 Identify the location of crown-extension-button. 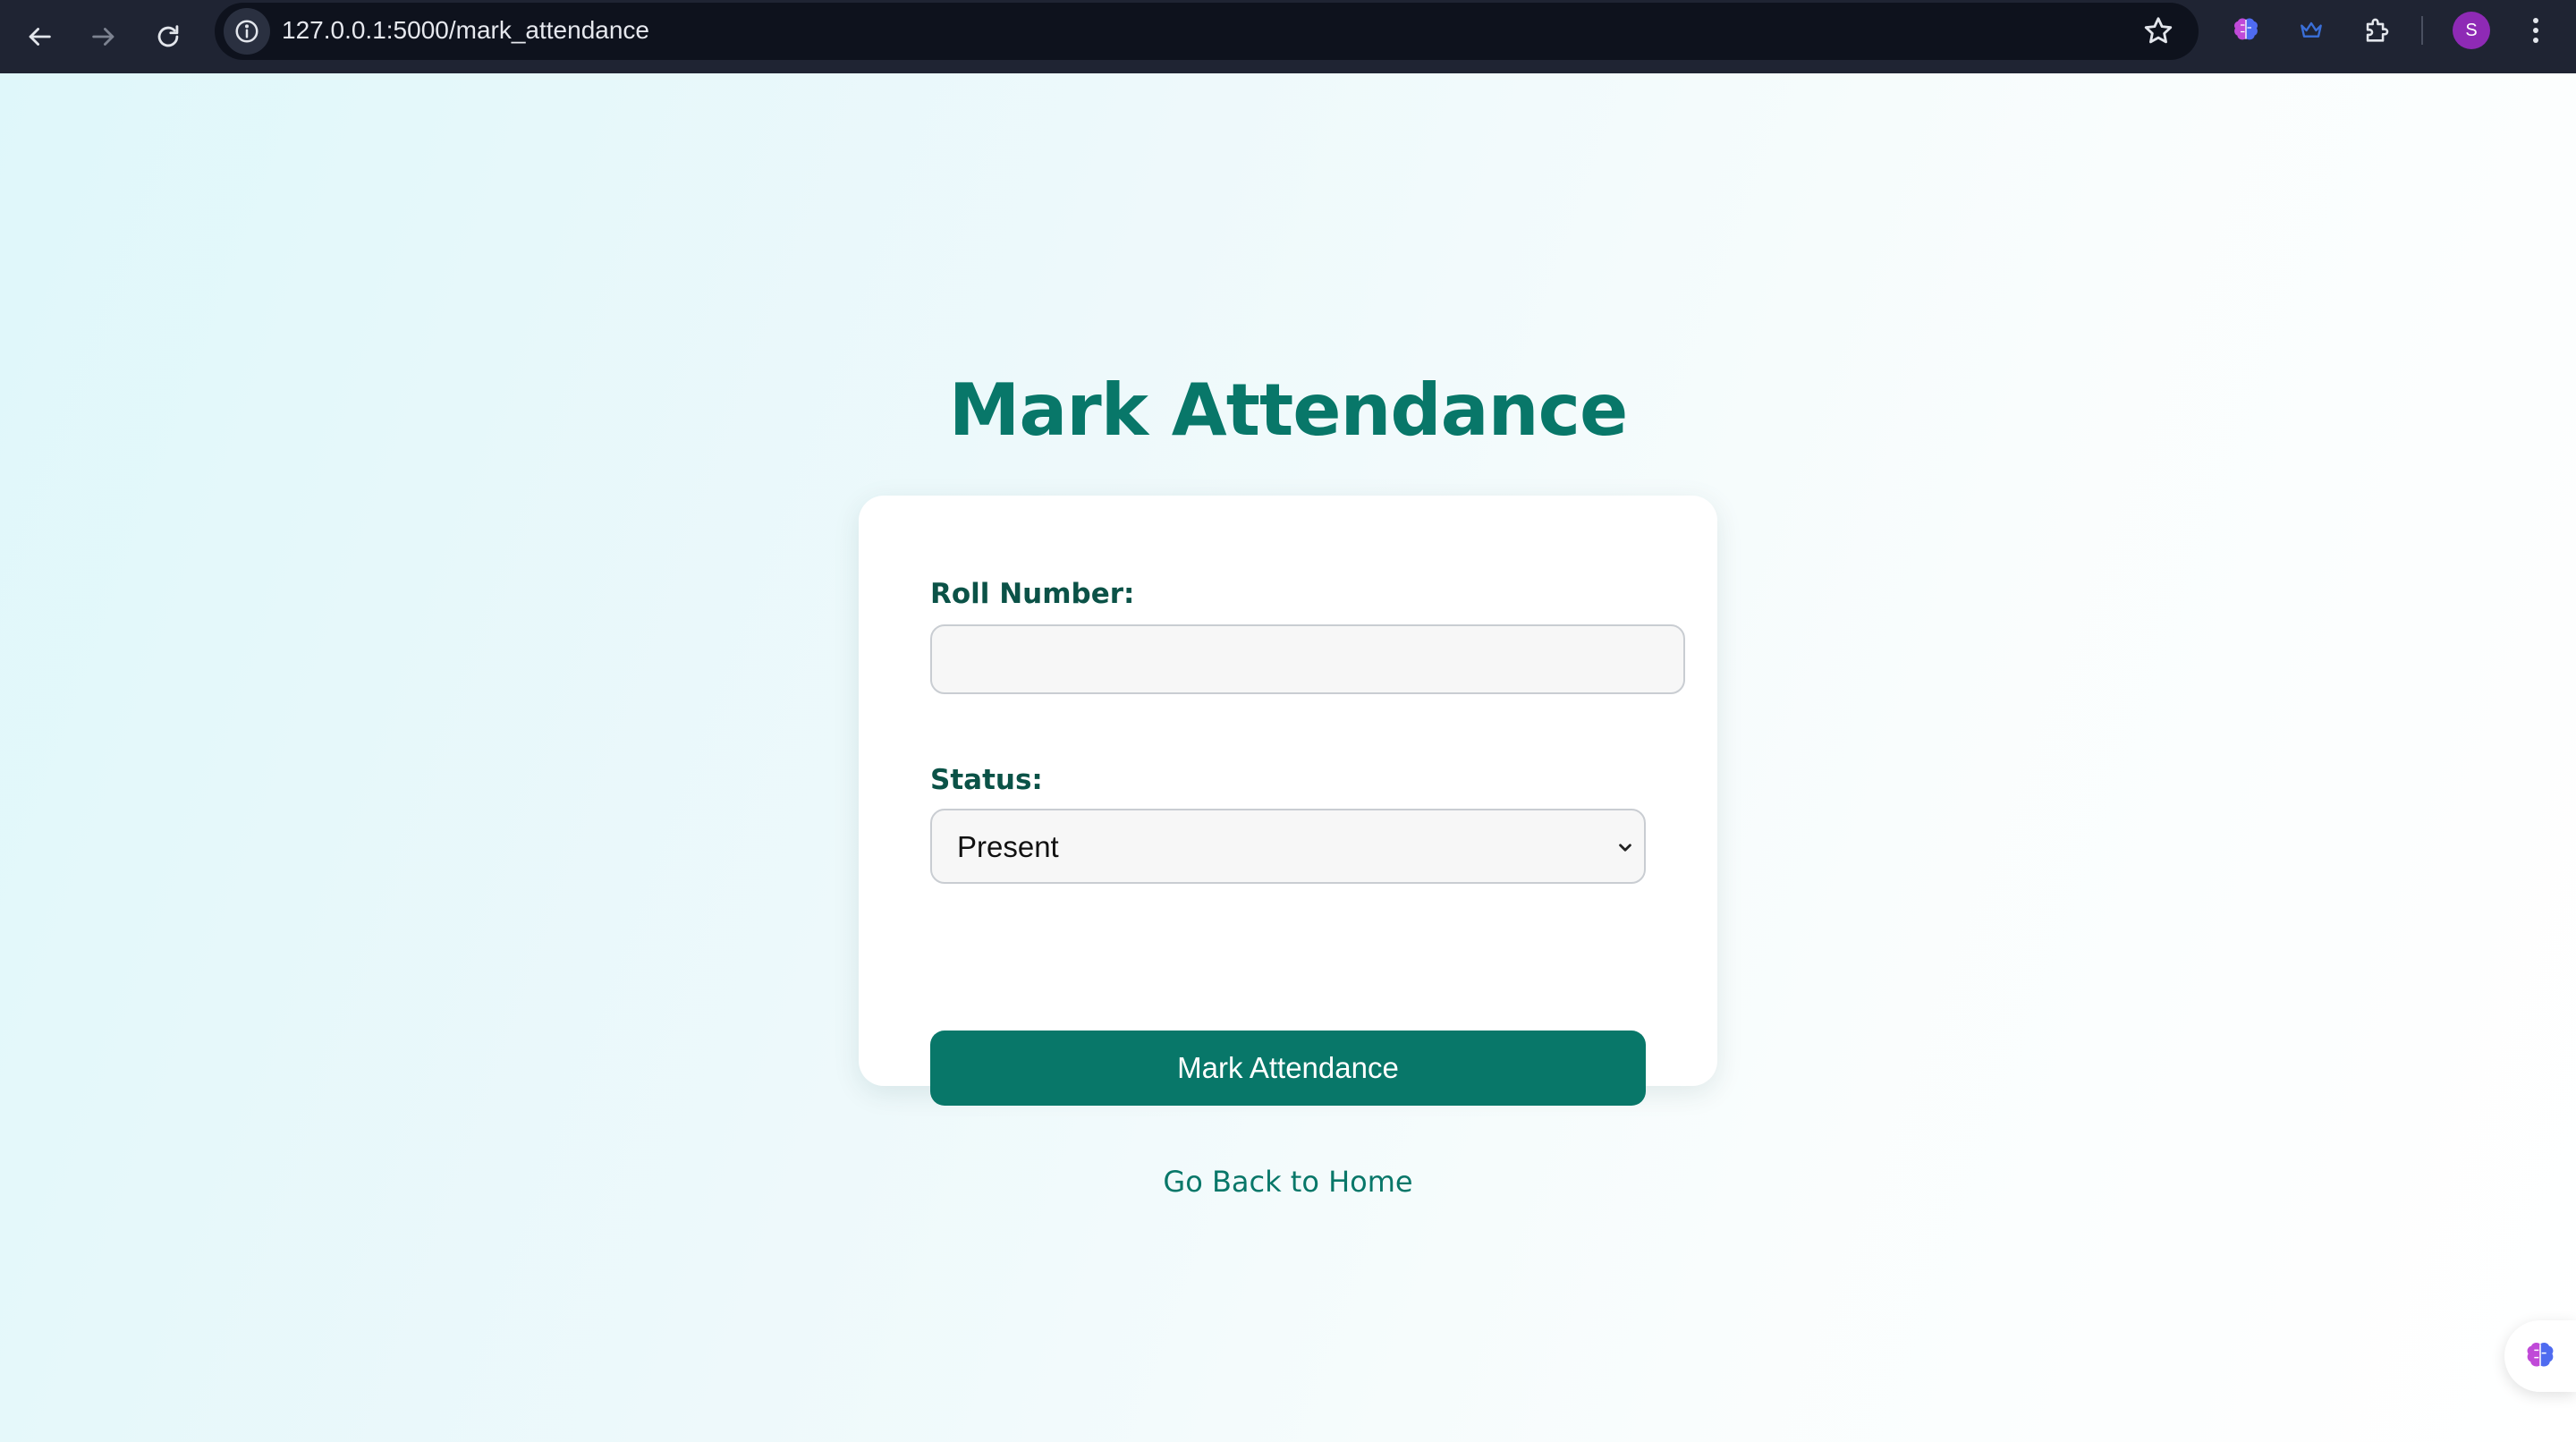
(2311, 30).